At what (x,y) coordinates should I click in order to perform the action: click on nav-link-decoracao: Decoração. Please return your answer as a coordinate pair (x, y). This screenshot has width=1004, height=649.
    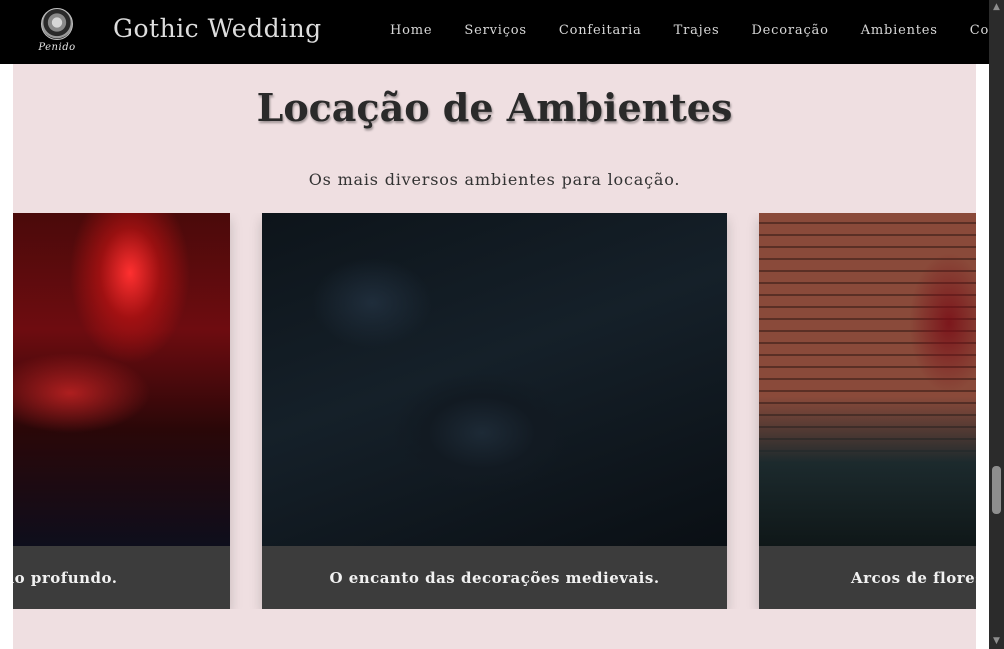
    Looking at the image, I should click on (789, 30).